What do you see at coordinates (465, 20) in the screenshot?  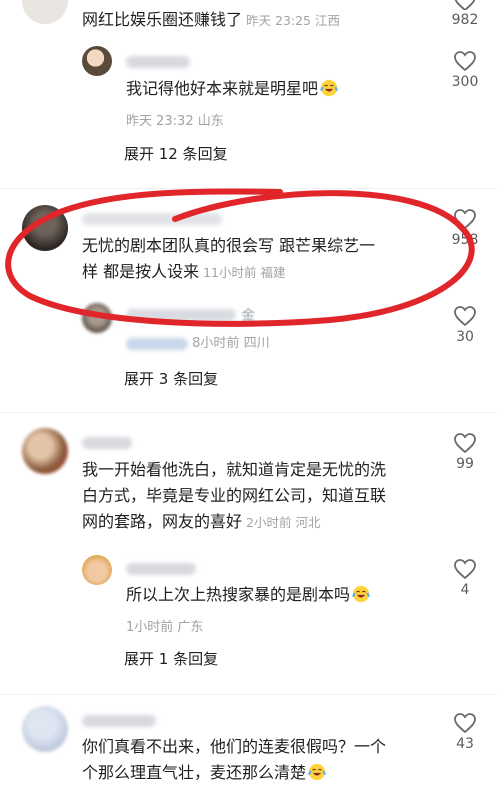 I see `like-count: 982` at bounding box center [465, 20].